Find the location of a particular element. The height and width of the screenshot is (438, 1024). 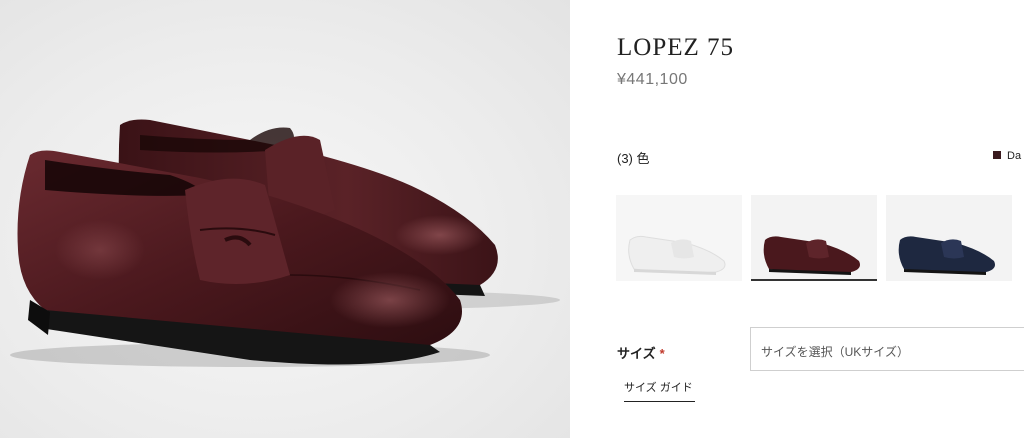

navy-loafer-thumbnail is located at coordinates (949, 238).